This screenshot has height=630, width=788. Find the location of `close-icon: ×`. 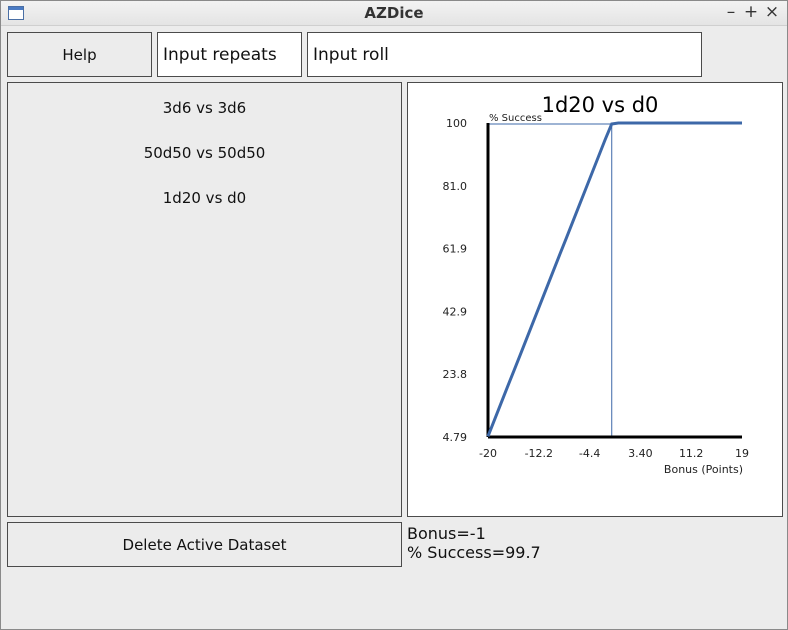

close-icon: × is located at coordinates (772, 12).